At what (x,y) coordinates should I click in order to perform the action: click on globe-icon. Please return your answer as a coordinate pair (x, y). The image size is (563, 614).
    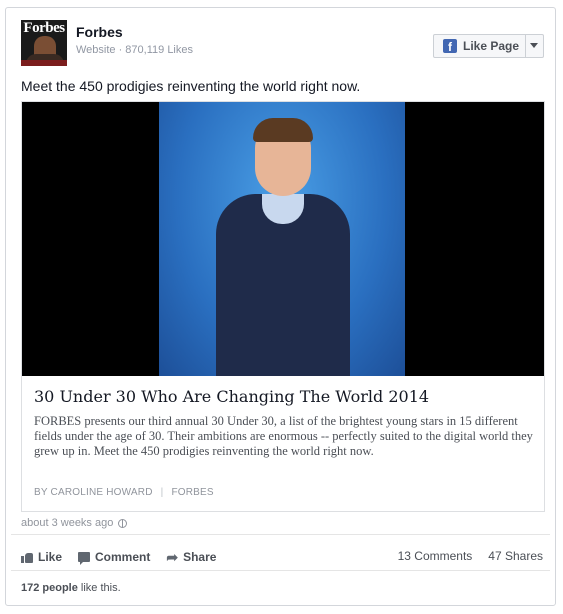
    Looking at the image, I should click on (123, 523).